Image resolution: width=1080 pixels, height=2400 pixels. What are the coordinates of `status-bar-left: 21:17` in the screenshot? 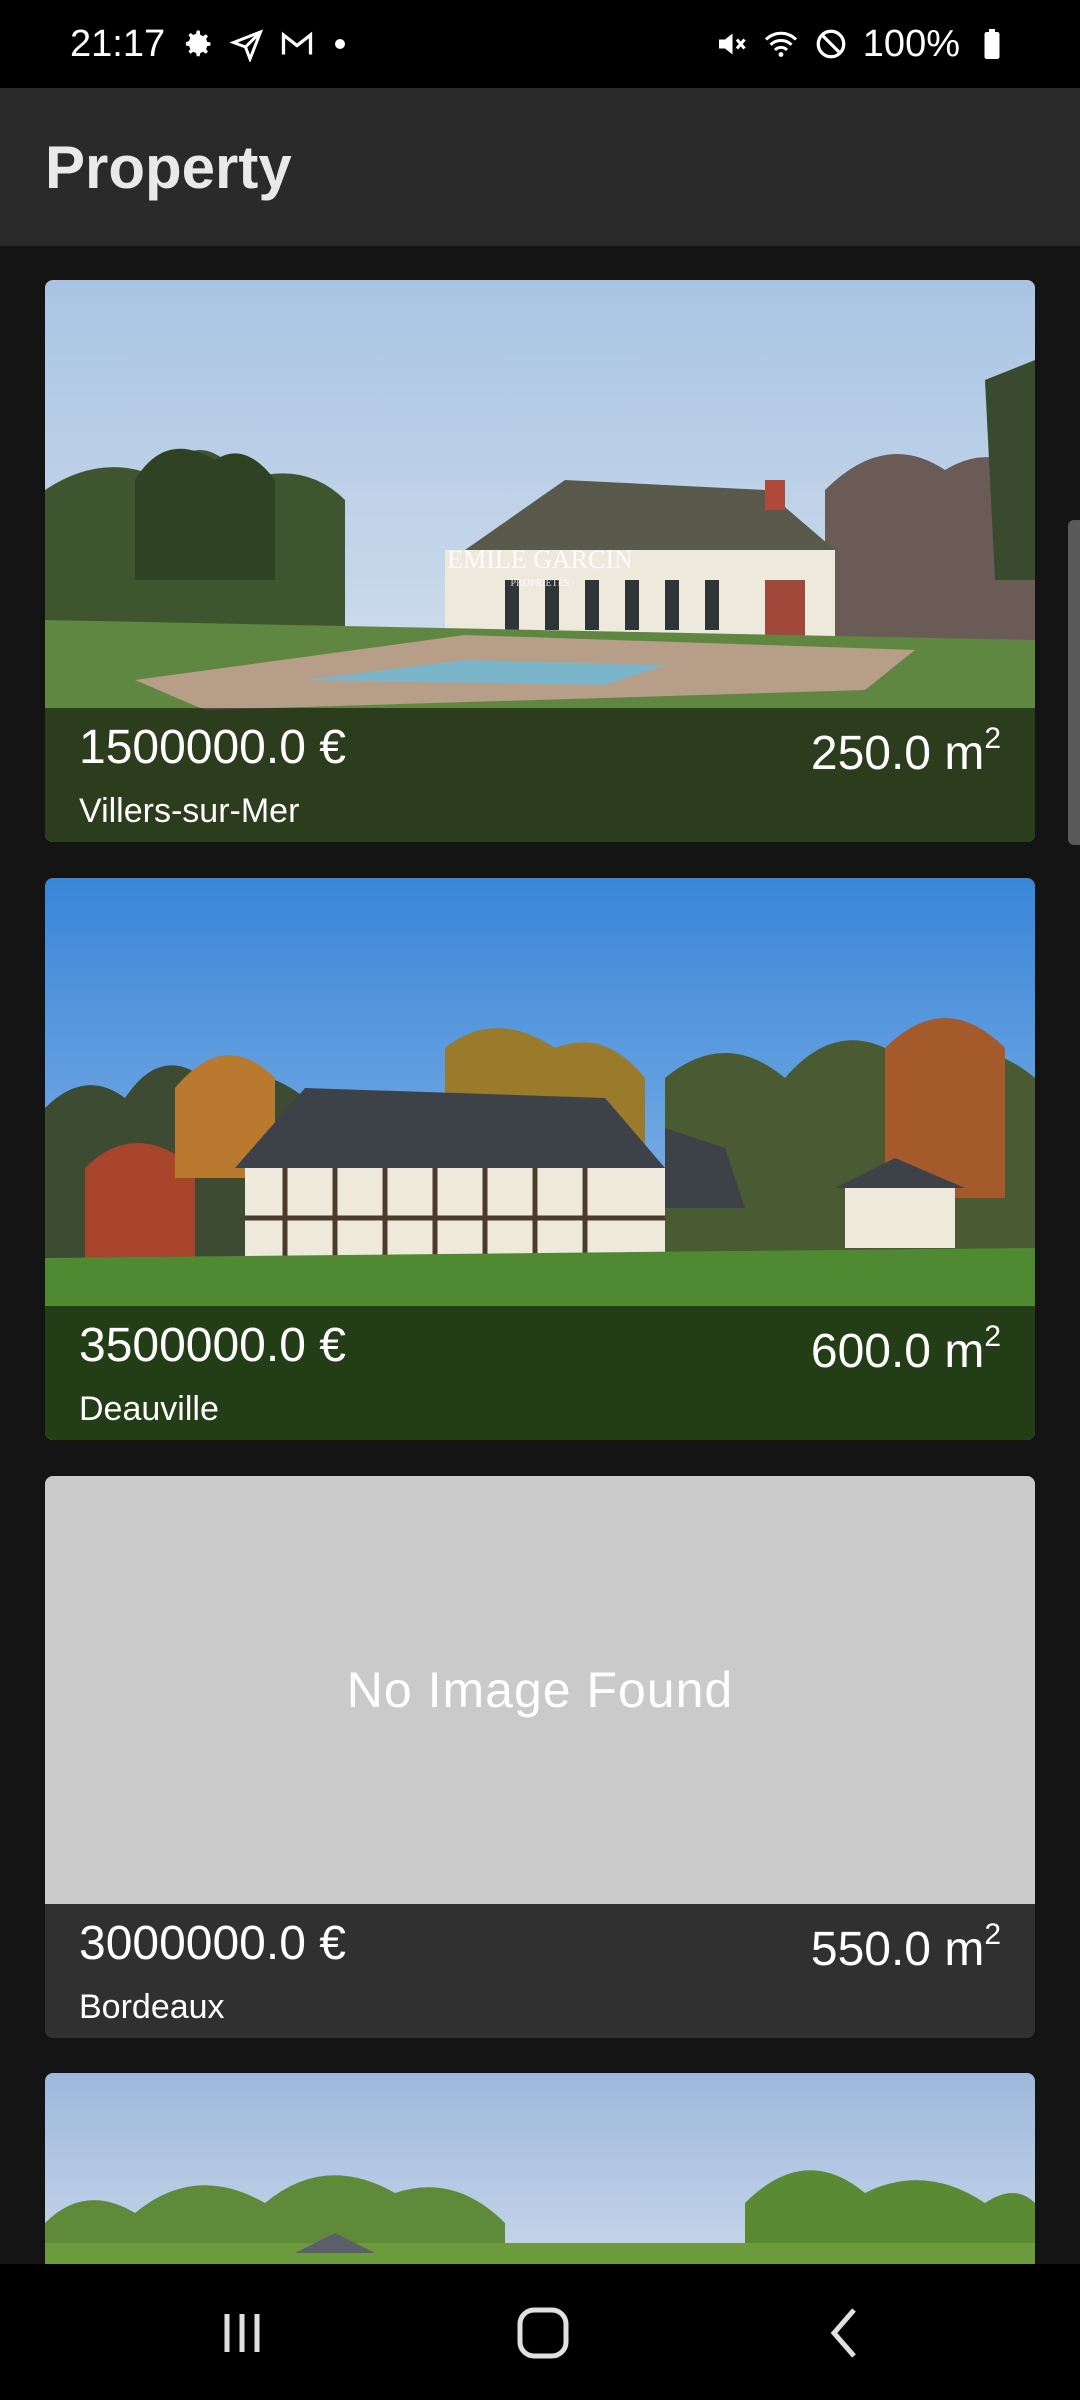 It's located at (208, 44).